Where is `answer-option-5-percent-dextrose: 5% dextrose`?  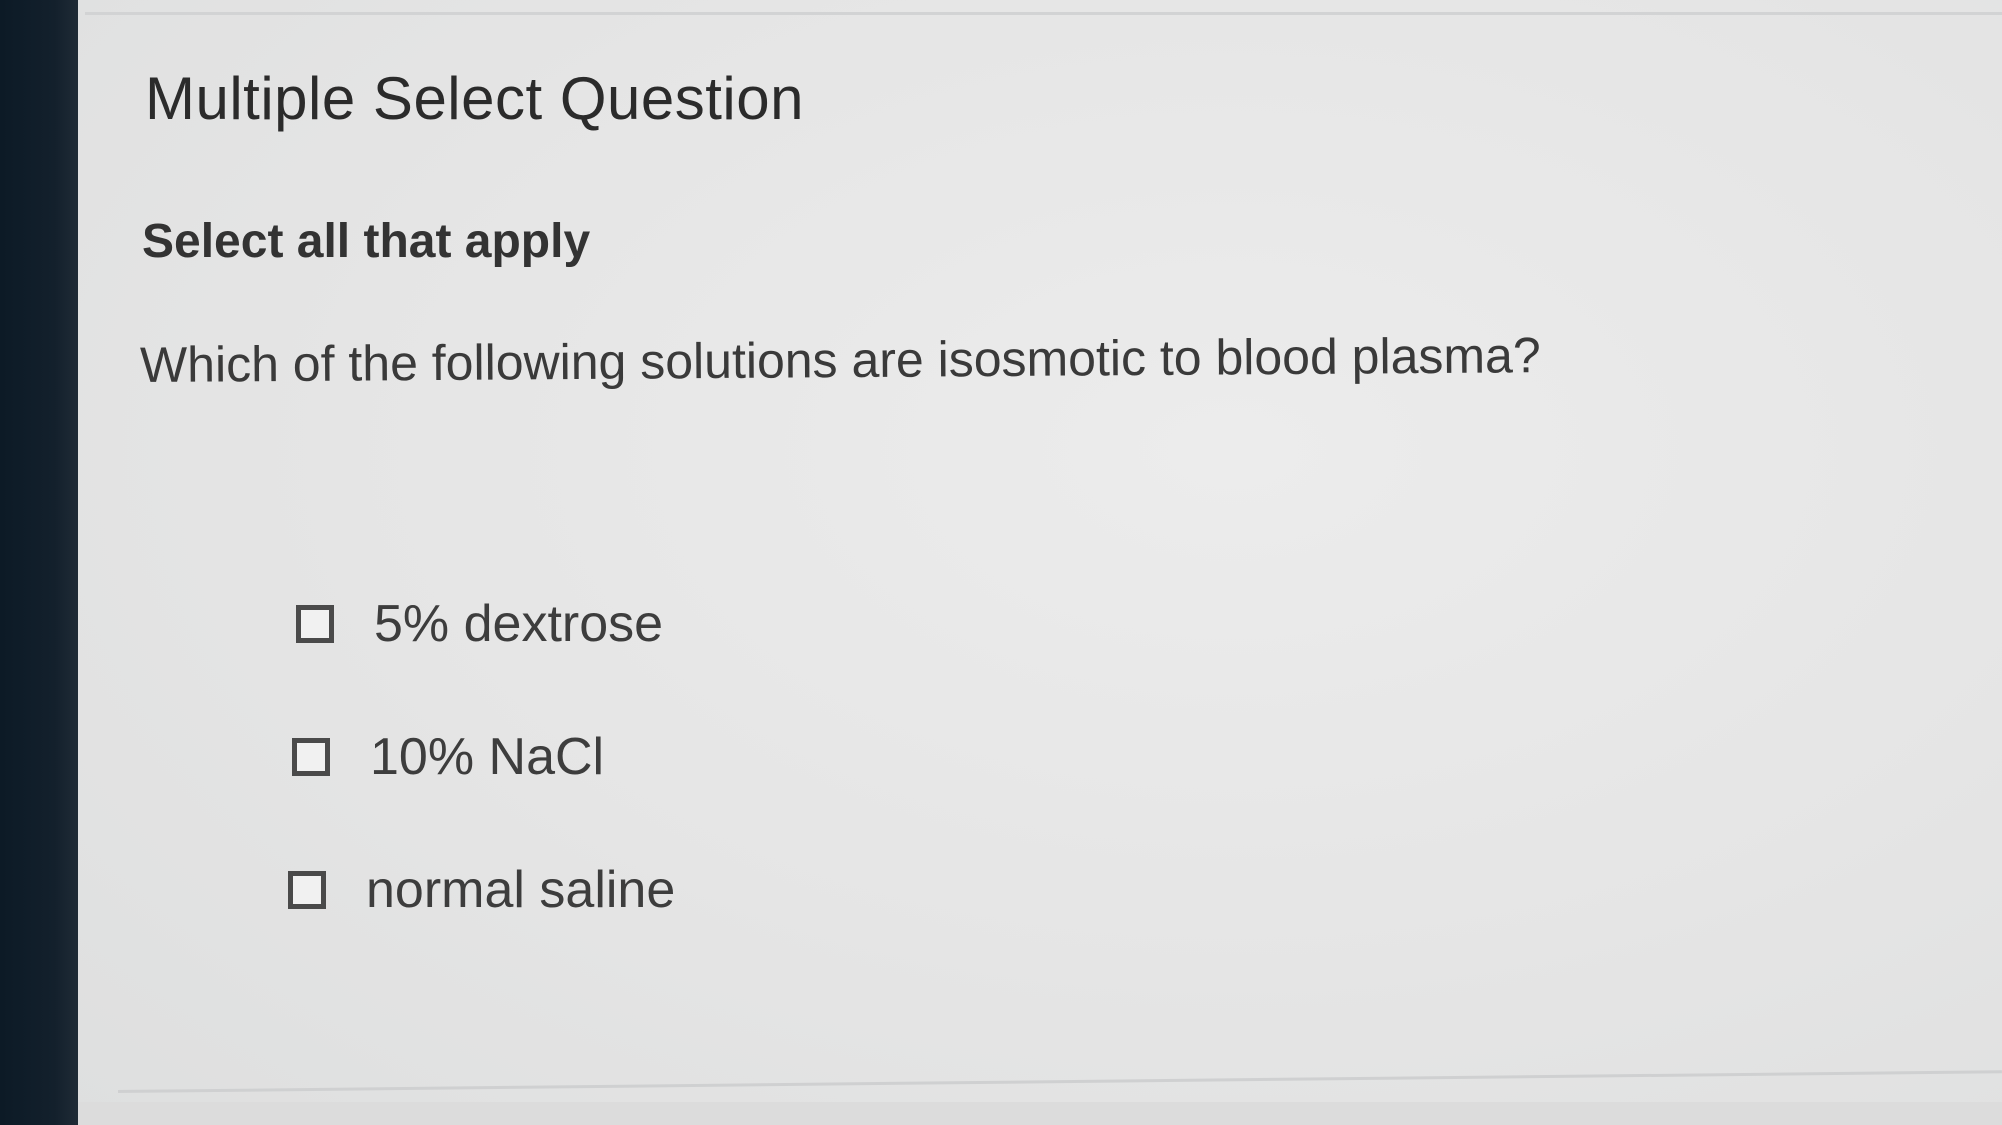 answer-option-5-percent-dextrose: 5% dextrose is located at coordinates (485, 624).